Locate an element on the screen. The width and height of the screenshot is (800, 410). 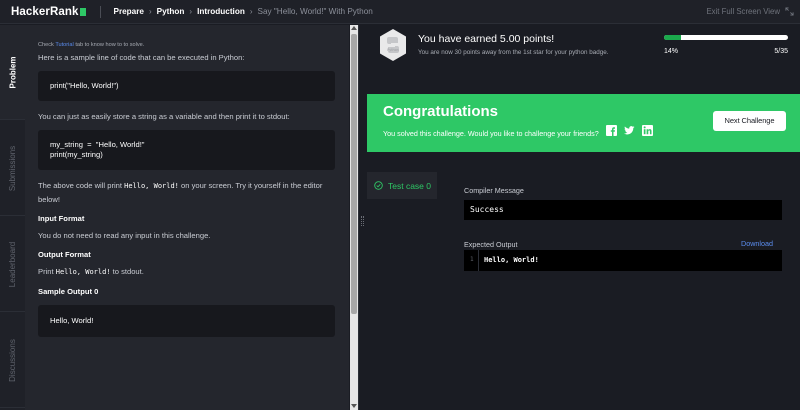
sample-output-block: Hello, World! is located at coordinates (186, 321).